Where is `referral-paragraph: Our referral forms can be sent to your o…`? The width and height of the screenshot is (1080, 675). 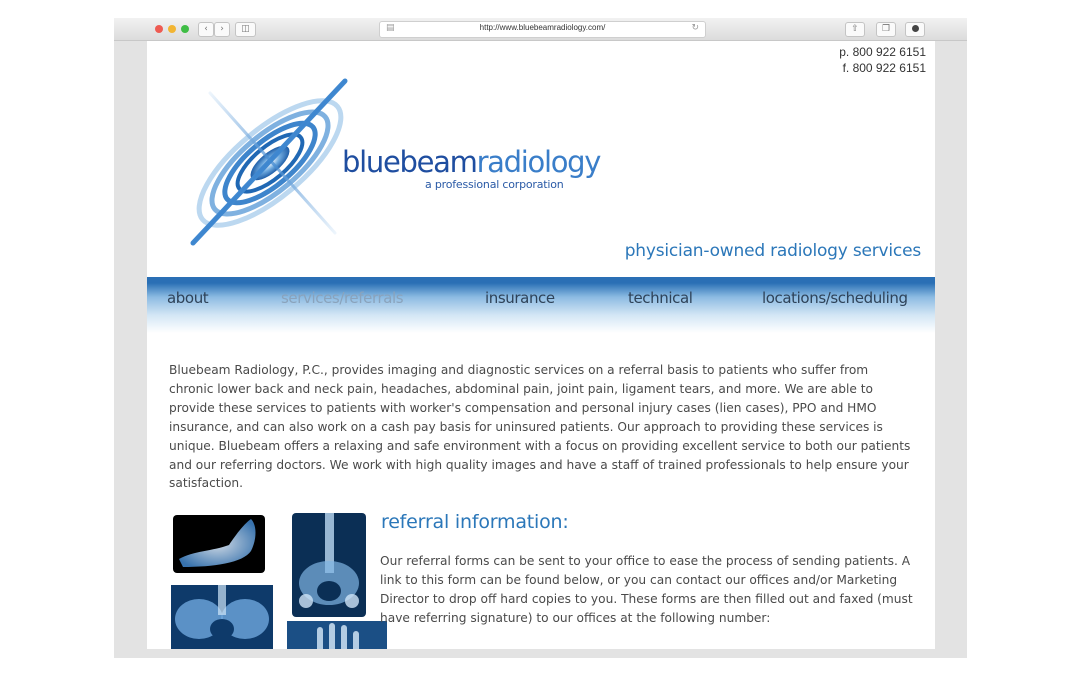
referral-paragraph: Our referral forms can be sent to your o… is located at coordinates (646, 589).